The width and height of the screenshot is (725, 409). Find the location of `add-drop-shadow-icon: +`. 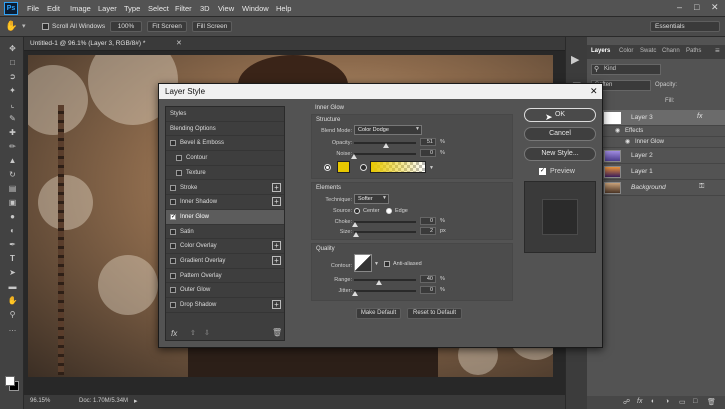

add-drop-shadow-icon: + is located at coordinates (276, 305).